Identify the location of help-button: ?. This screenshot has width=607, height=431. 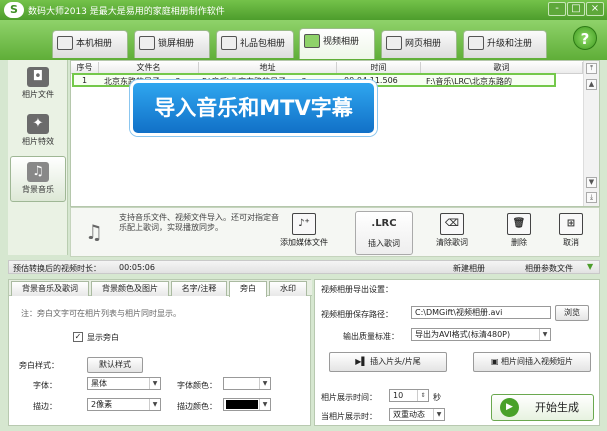
(585, 38).